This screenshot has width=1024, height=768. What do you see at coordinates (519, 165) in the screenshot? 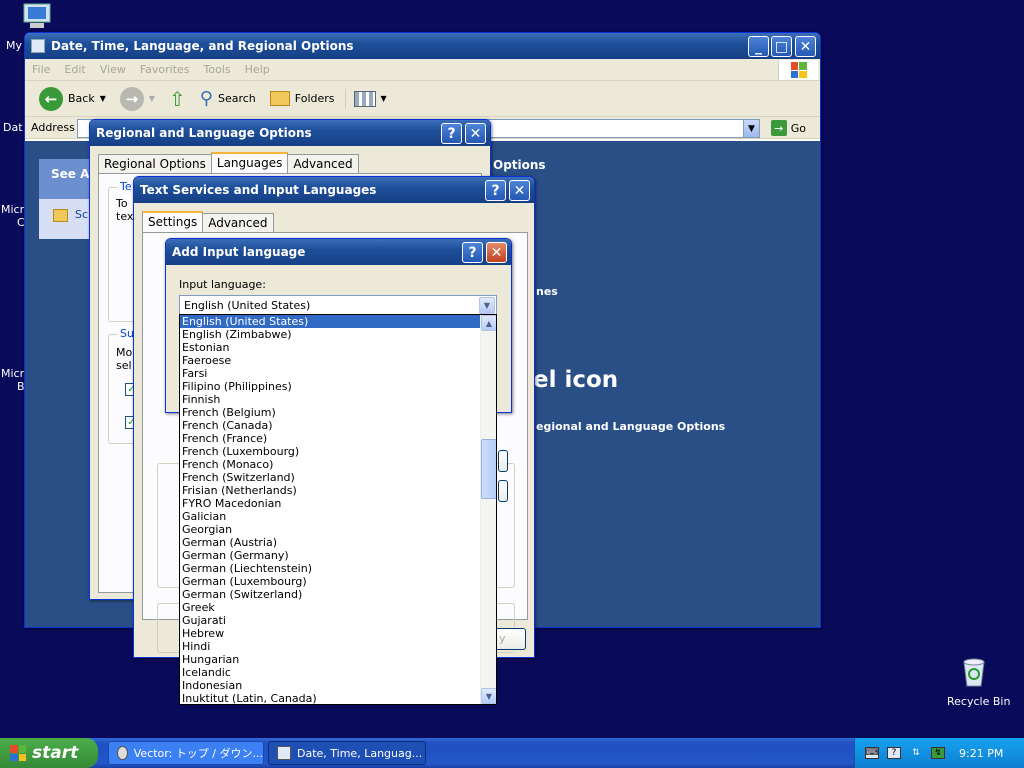
I see `section-heading: Options` at bounding box center [519, 165].